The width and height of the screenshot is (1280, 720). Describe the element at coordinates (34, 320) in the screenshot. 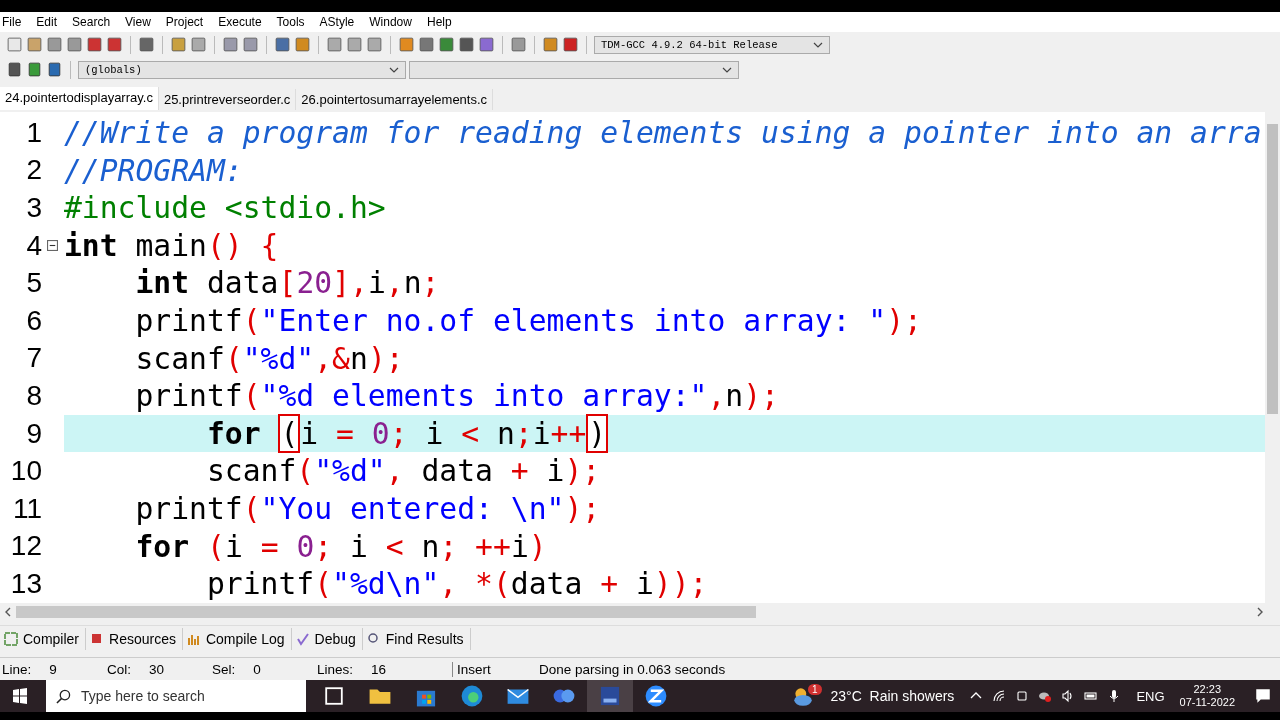

I see `line-number: 6` at that location.